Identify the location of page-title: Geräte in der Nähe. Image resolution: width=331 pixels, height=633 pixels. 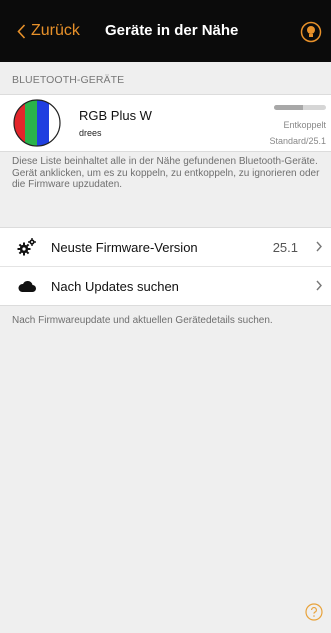
(172, 30).